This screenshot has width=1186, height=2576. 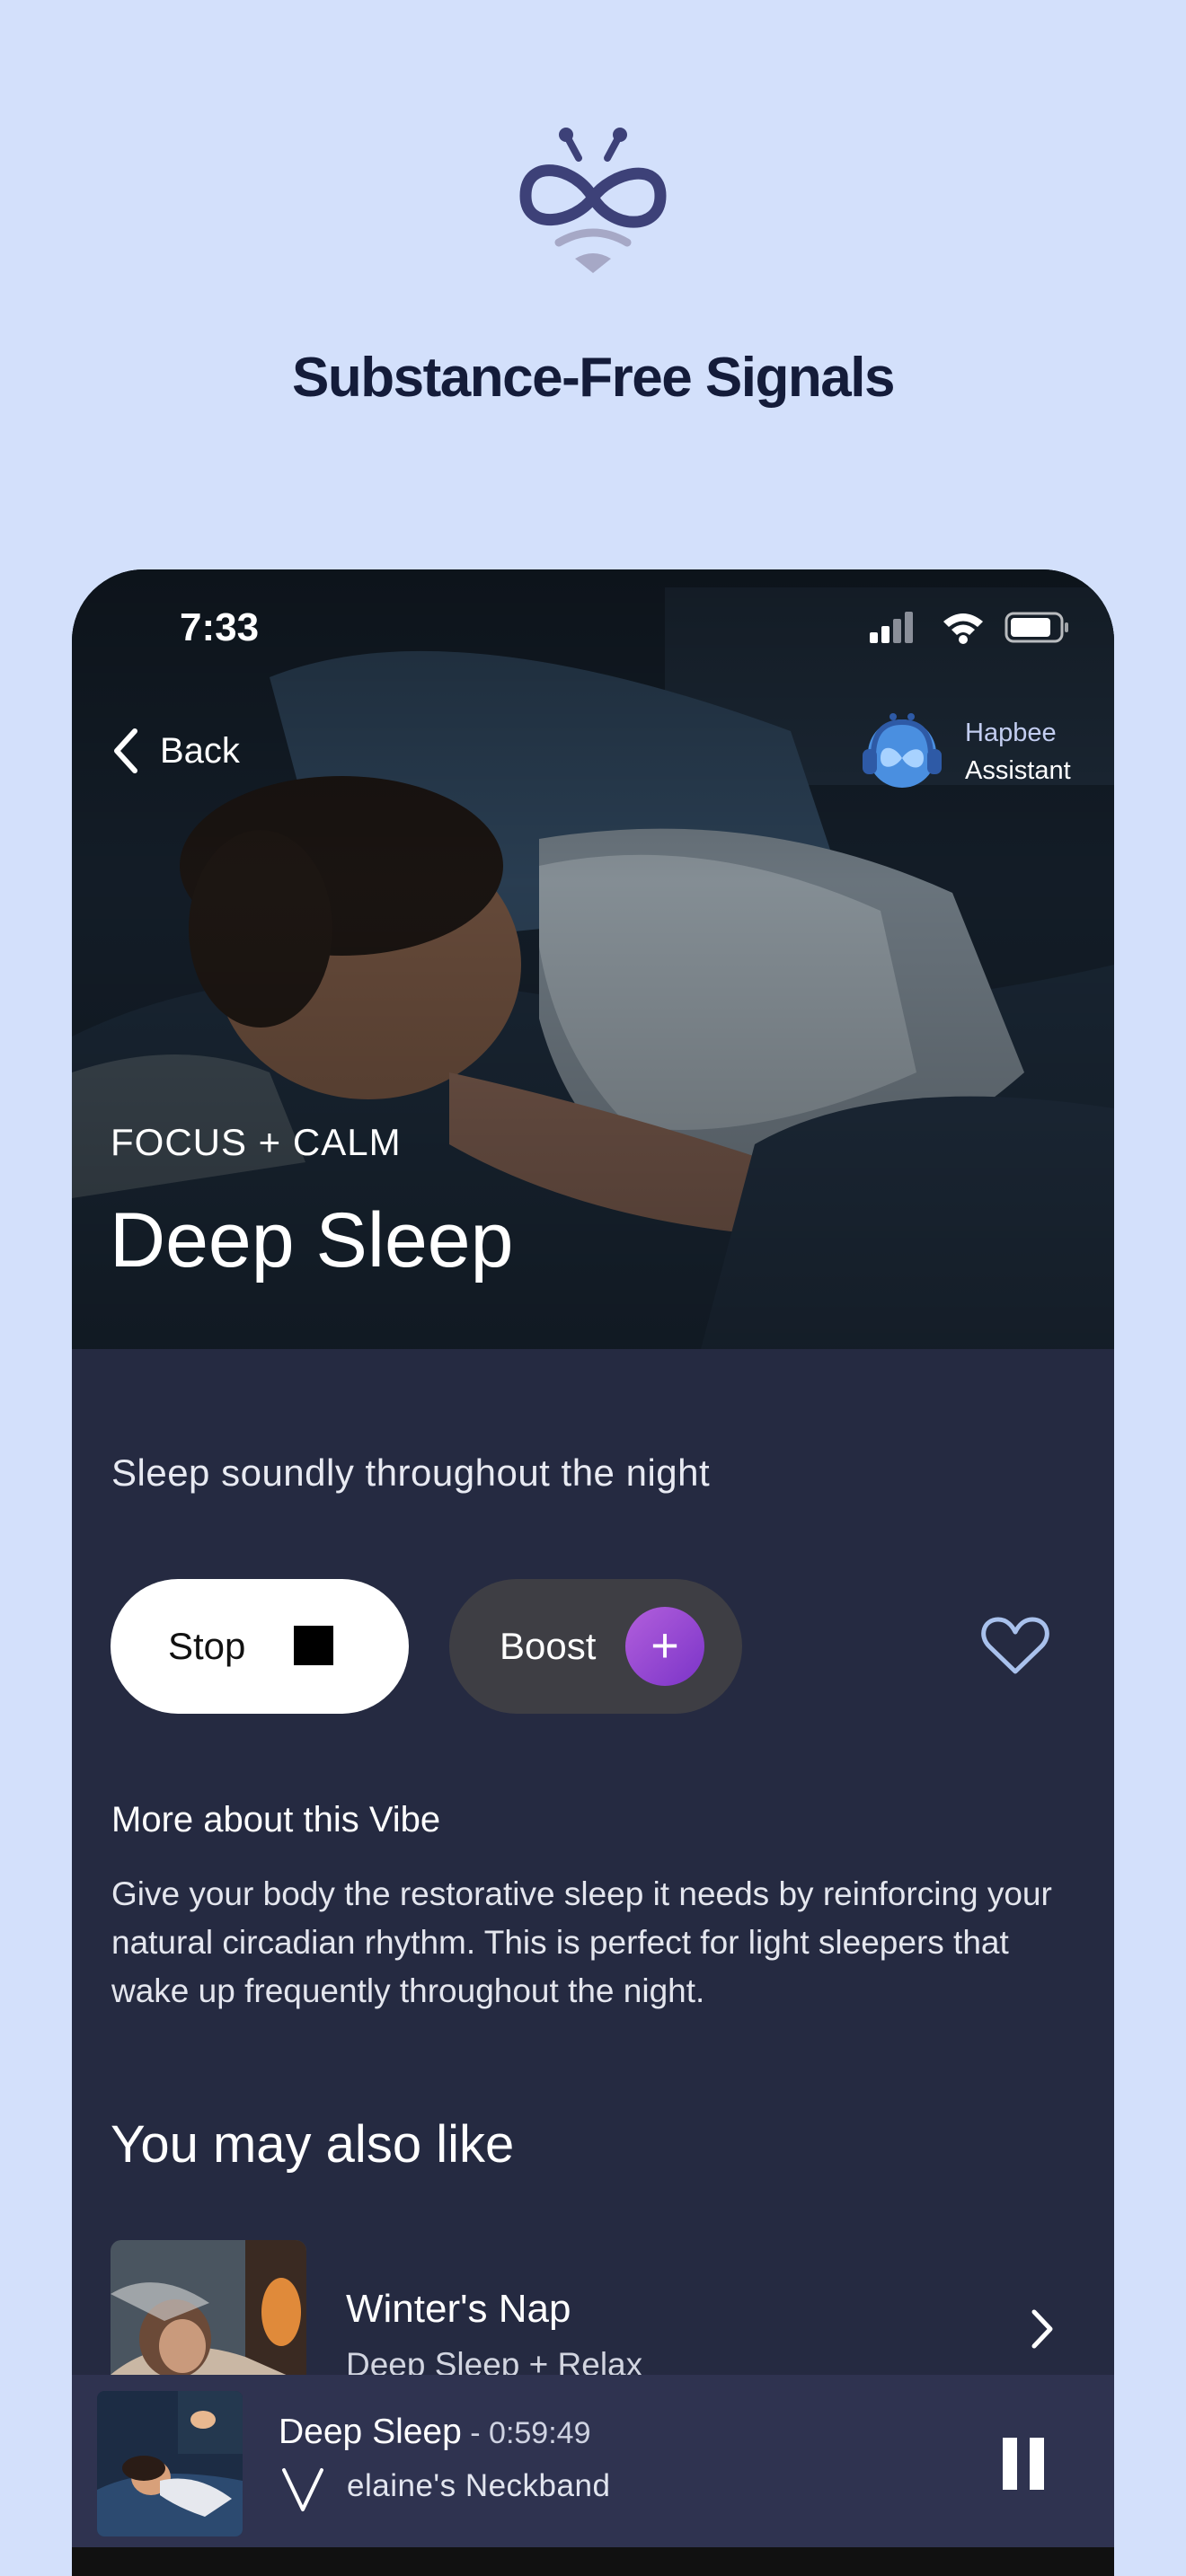 I want to click on bottom-strip, so click(x=593, y=2561).